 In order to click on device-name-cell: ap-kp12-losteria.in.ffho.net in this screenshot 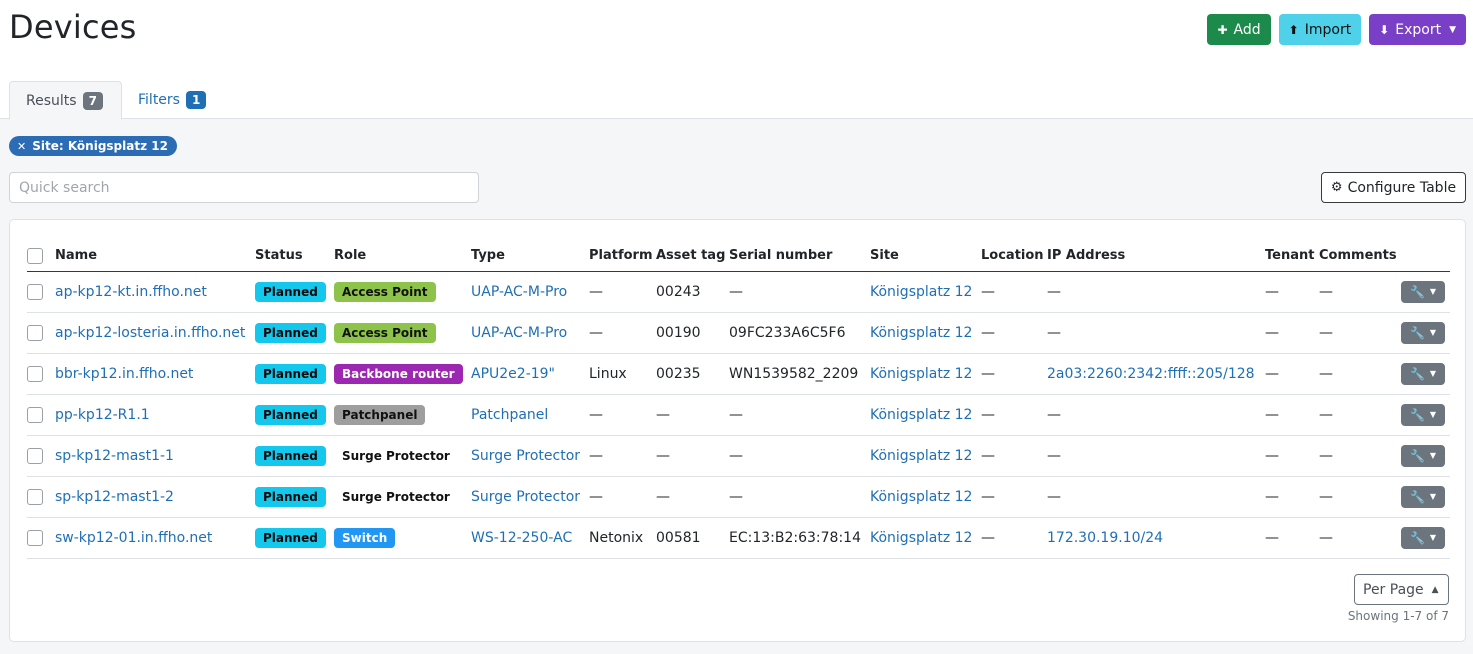, I will do `click(155, 333)`.